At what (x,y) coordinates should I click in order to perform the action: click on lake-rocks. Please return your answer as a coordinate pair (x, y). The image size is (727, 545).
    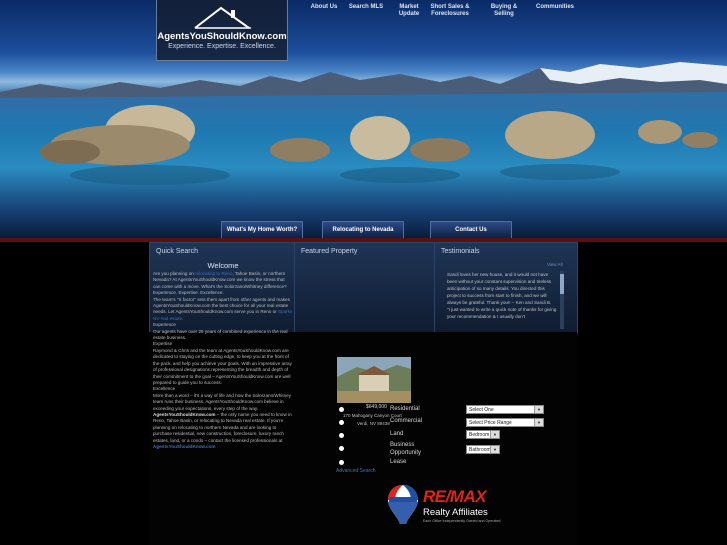
    Looking at the image, I should click on (379, 145).